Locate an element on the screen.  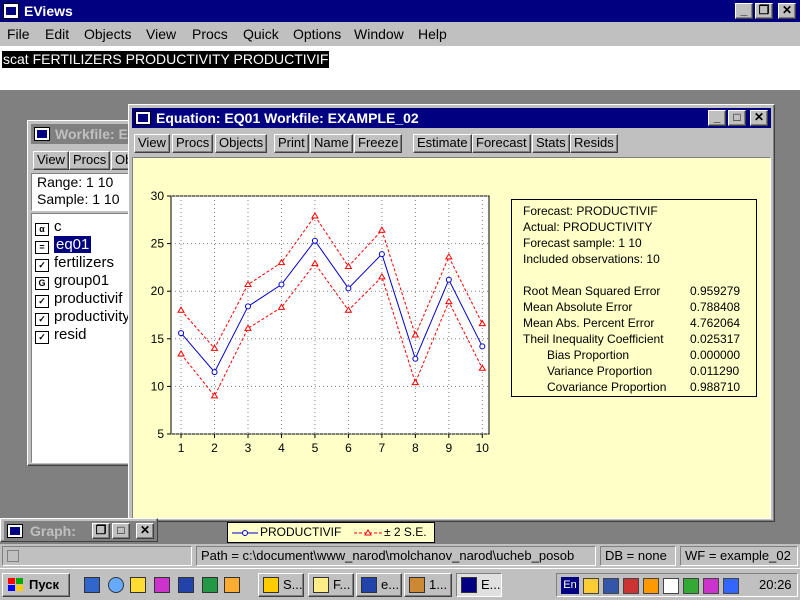
eq-resids-button: Resids is located at coordinates (594, 143).